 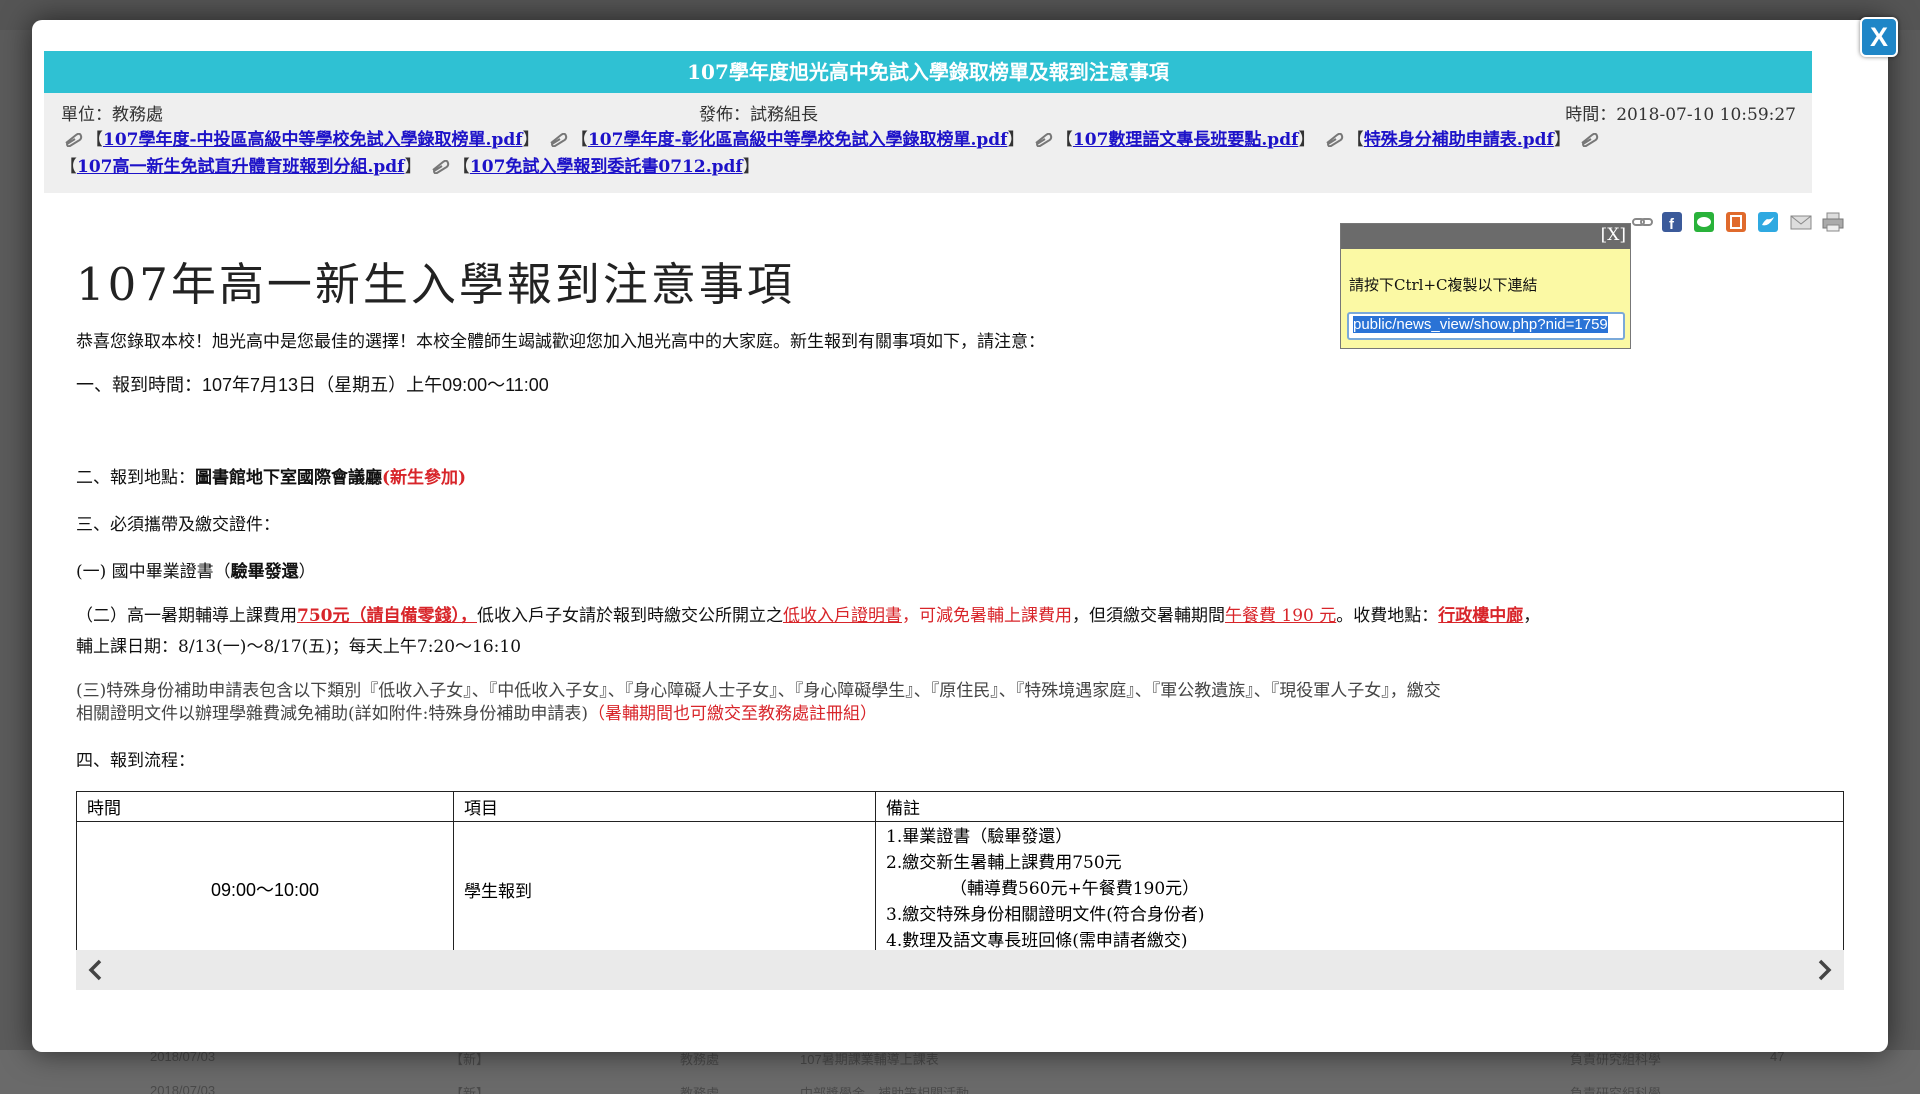 I want to click on news-meta: 單位：教務處 發佈：試務組長 時間：2018-07-10 10:59:27, so click(x=928, y=110).